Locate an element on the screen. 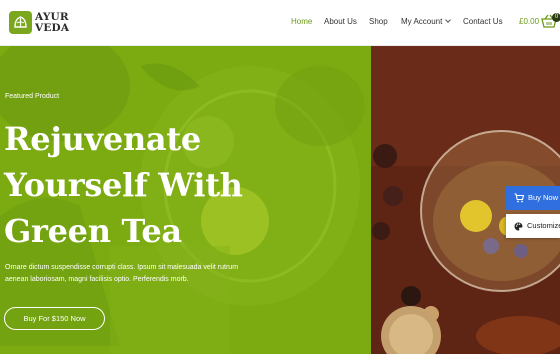 The image size is (560, 354). customize-button: Customize is located at coordinates (533, 226).